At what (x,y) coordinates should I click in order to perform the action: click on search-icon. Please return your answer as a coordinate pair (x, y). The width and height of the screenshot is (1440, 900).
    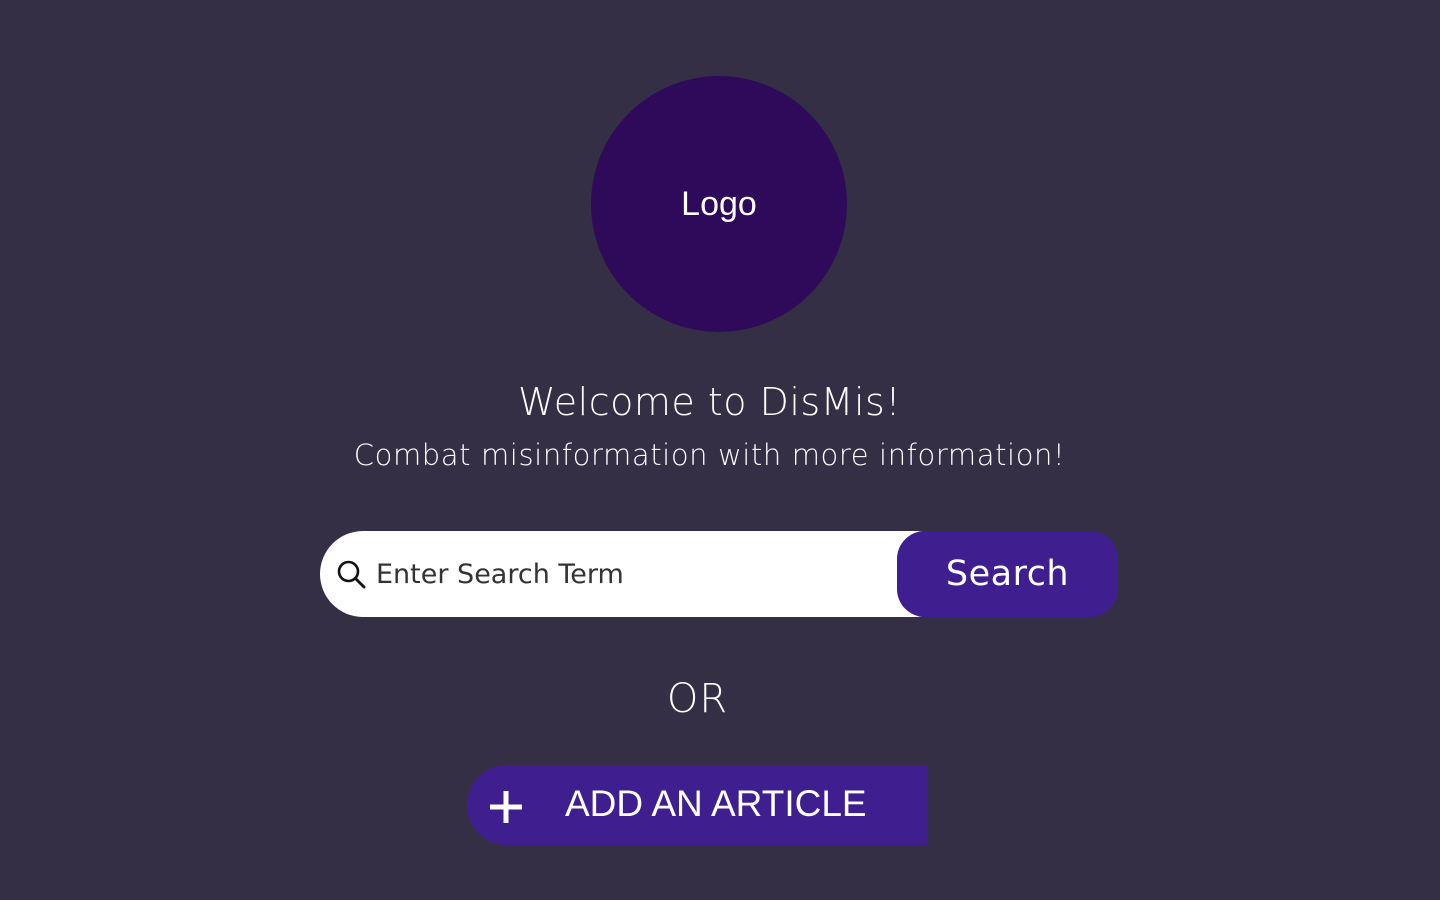
    Looking at the image, I should click on (351, 574).